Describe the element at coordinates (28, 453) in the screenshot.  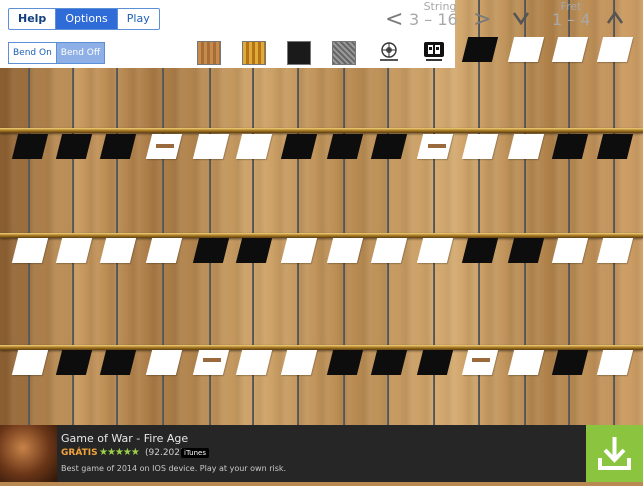
I see `ad-game-icon` at that location.